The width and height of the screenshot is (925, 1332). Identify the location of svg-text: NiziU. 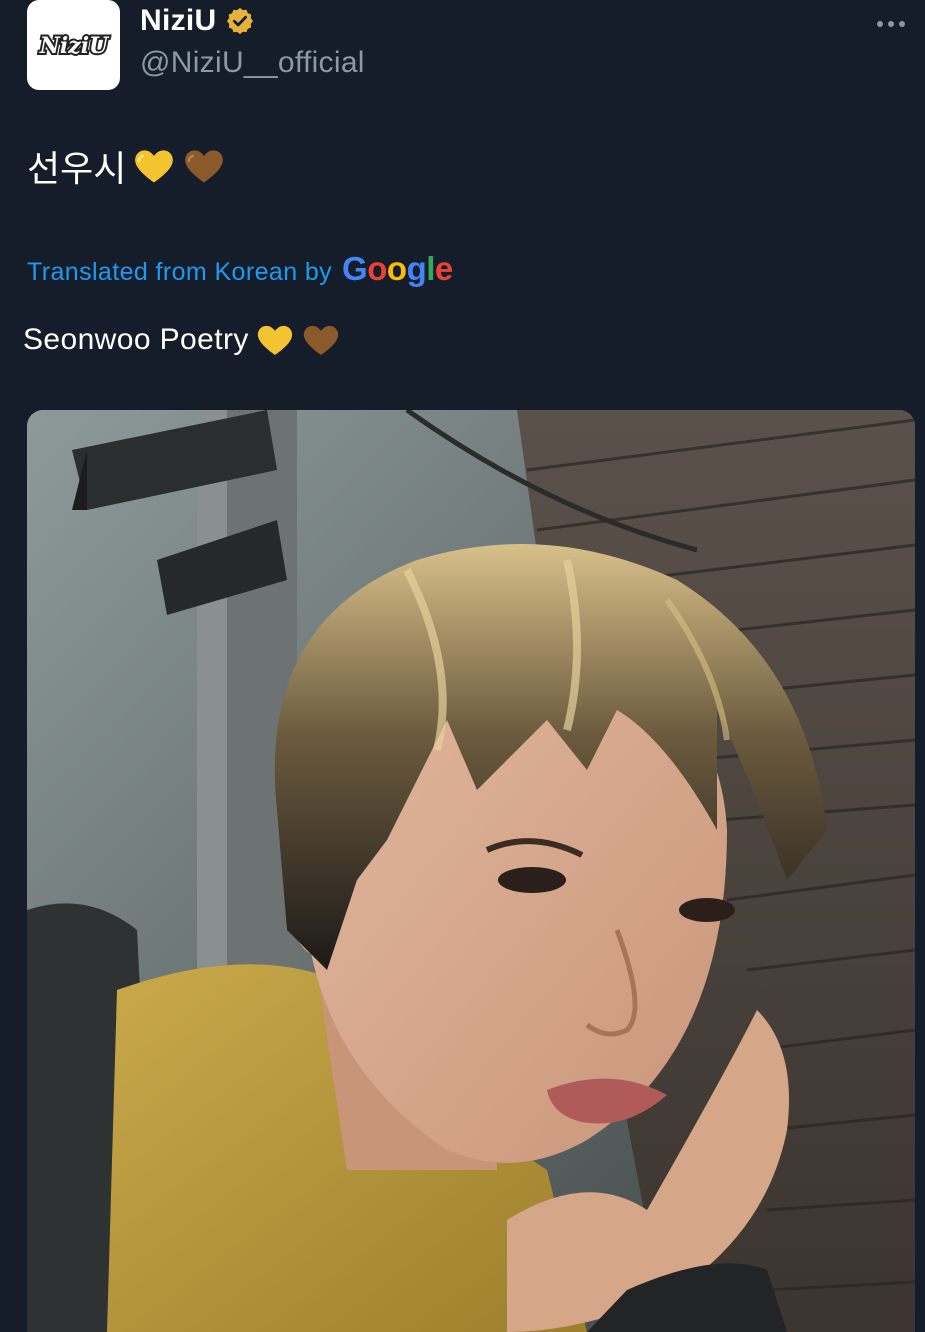
(73, 46).